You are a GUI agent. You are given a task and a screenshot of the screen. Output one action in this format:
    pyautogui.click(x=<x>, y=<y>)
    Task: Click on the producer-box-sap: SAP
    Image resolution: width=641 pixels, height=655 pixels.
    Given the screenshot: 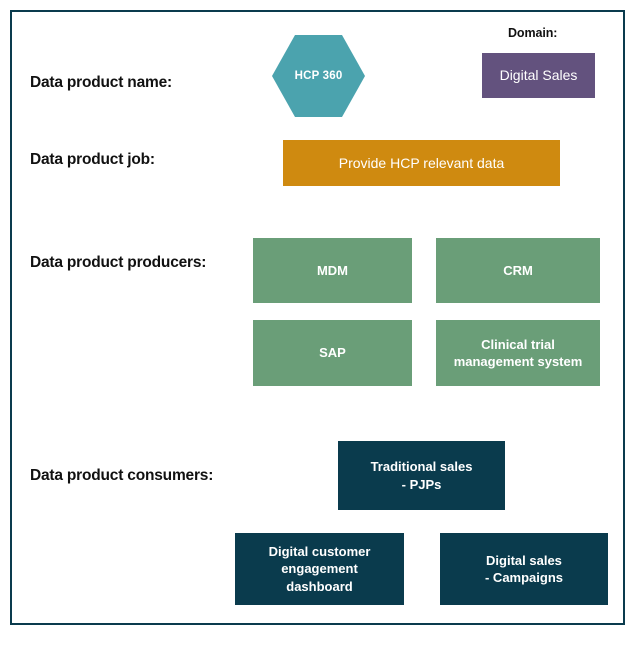 What is the action you would take?
    pyautogui.click(x=332, y=353)
    